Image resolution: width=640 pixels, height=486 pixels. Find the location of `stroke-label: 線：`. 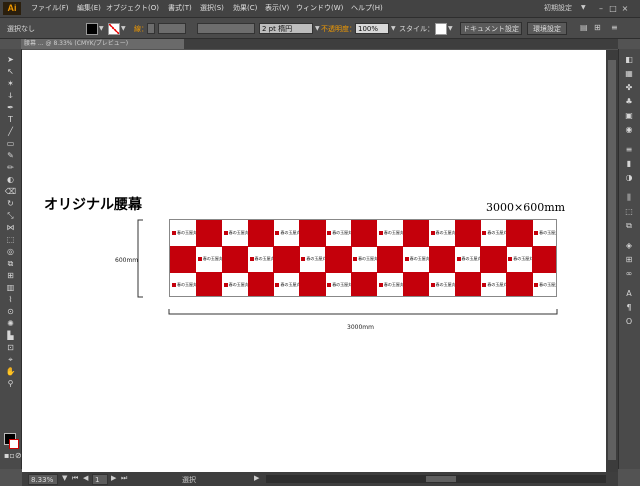

stroke-label: 線： is located at coordinates (141, 29).